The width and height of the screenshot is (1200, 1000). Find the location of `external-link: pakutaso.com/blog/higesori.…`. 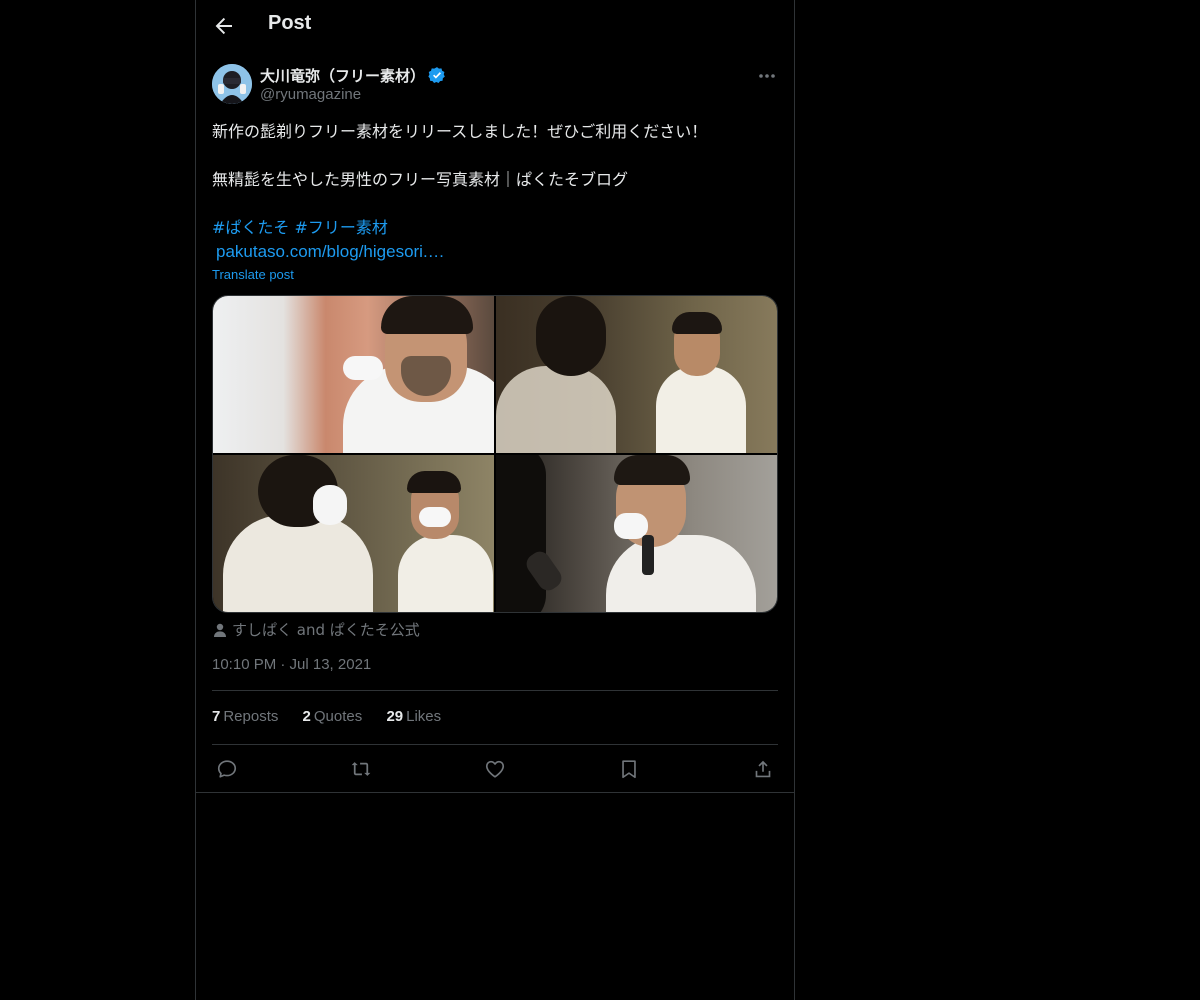

external-link: pakutaso.com/blog/higesori.… is located at coordinates (328, 251).